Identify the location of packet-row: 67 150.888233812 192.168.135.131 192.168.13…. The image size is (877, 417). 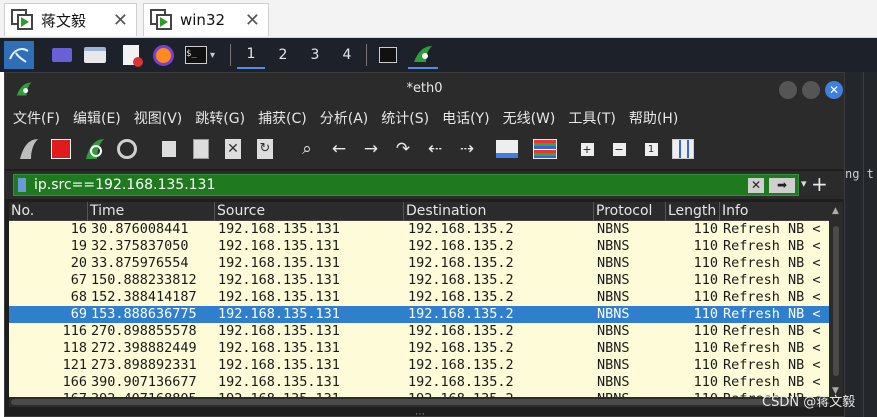
(419, 280).